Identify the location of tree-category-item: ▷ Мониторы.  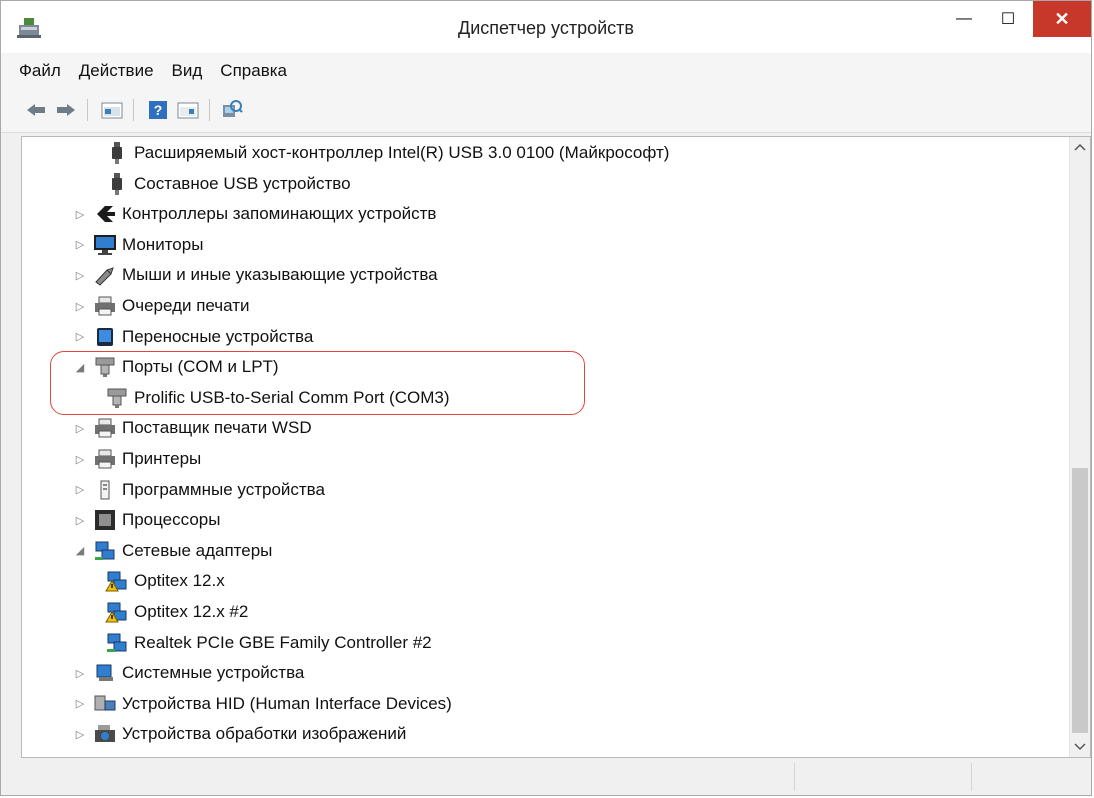
(137, 245).